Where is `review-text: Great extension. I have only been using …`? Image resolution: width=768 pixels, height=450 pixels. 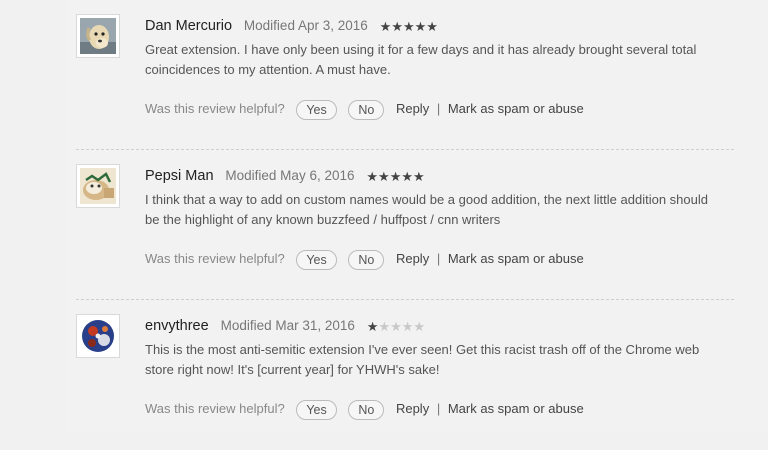 review-text: Great extension. I have only been using … is located at coordinates (421, 59).